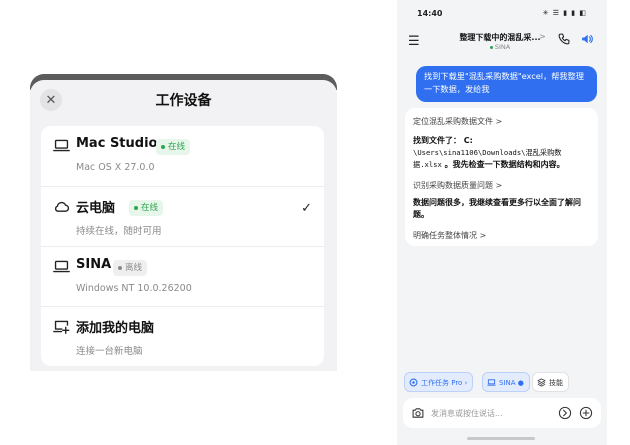 This screenshot has height=445, width=630. What do you see at coordinates (306, 208) in the screenshot?
I see `check-icon: ✓` at bounding box center [306, 208].